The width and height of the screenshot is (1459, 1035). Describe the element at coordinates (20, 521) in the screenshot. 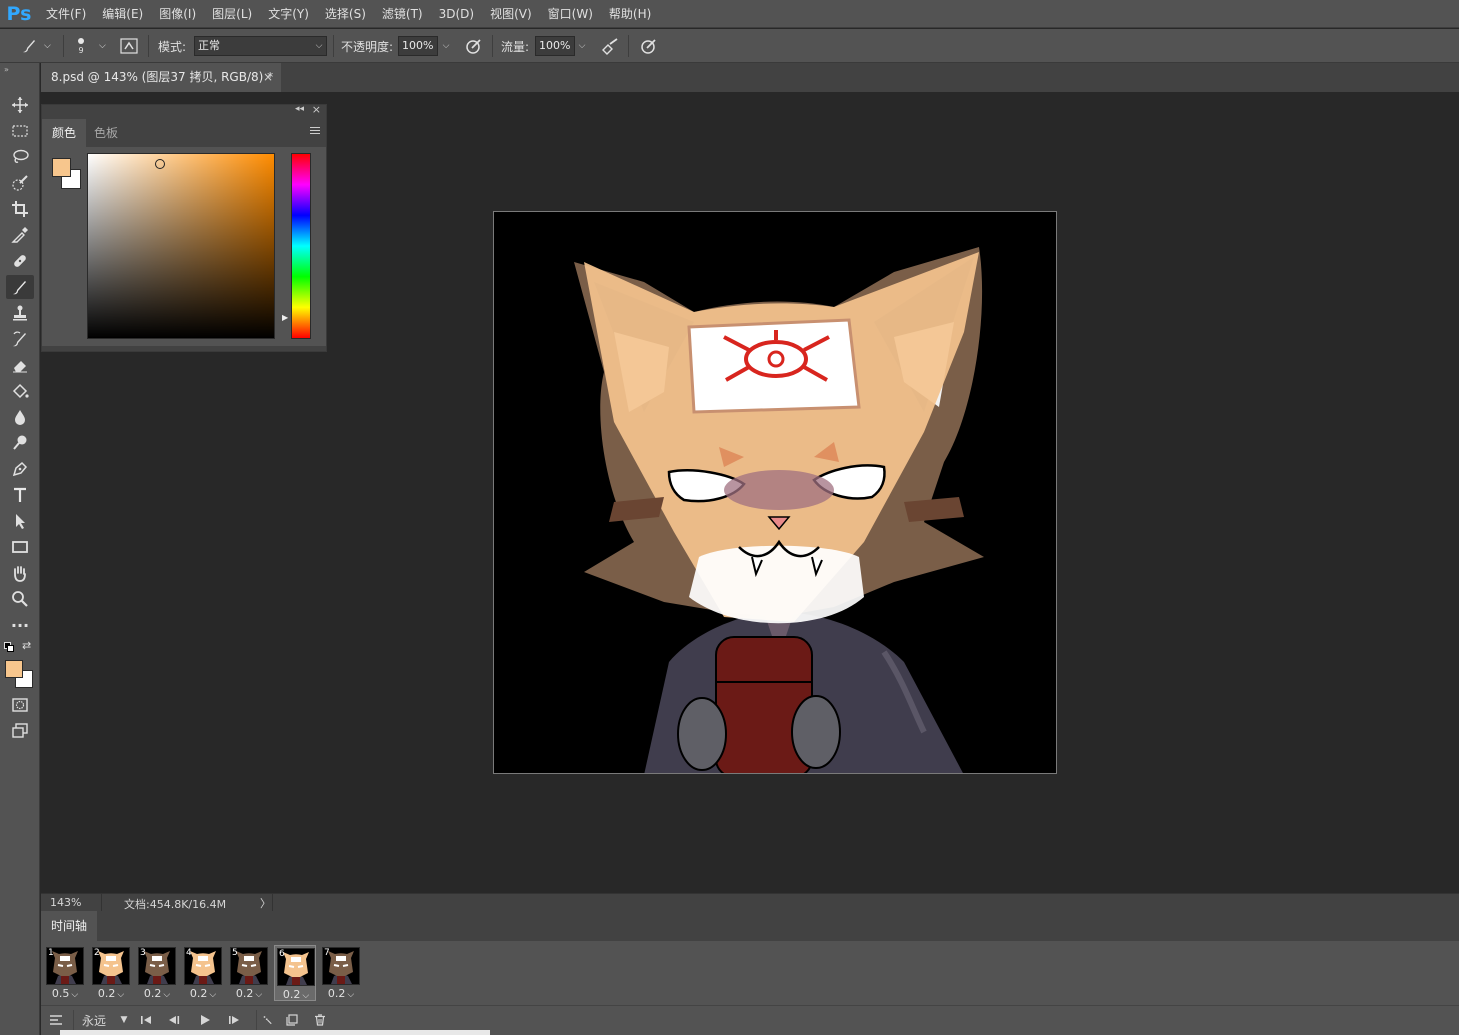

I see `path-selection-tool-icon` at that location.